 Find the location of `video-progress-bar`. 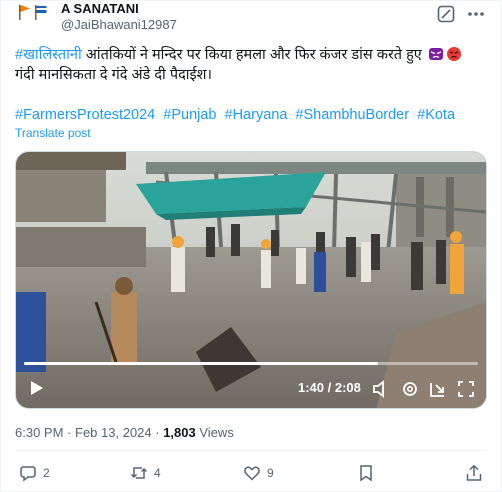

video-progress-bar is located at coordinates (251, 363).